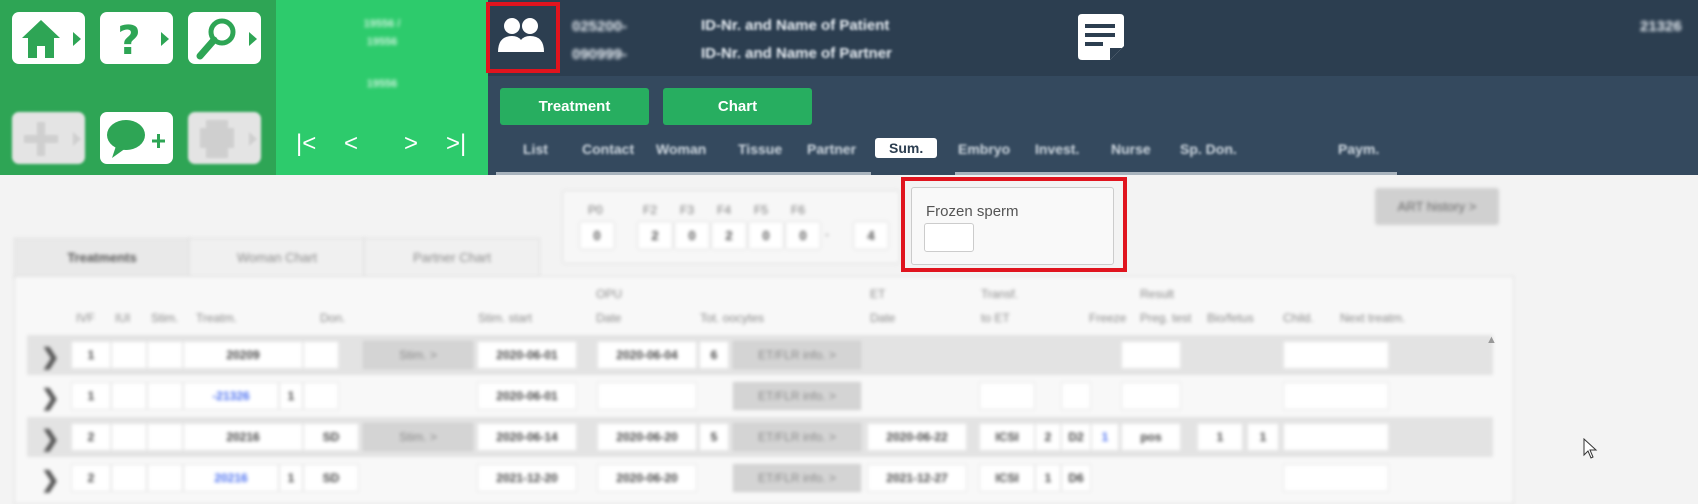 This screenshot has width=1698, height=504. Describe the element at coordinates (277, 258) in the screenshot. I see `subtab-woman-chart: Woman Chart` at that location.